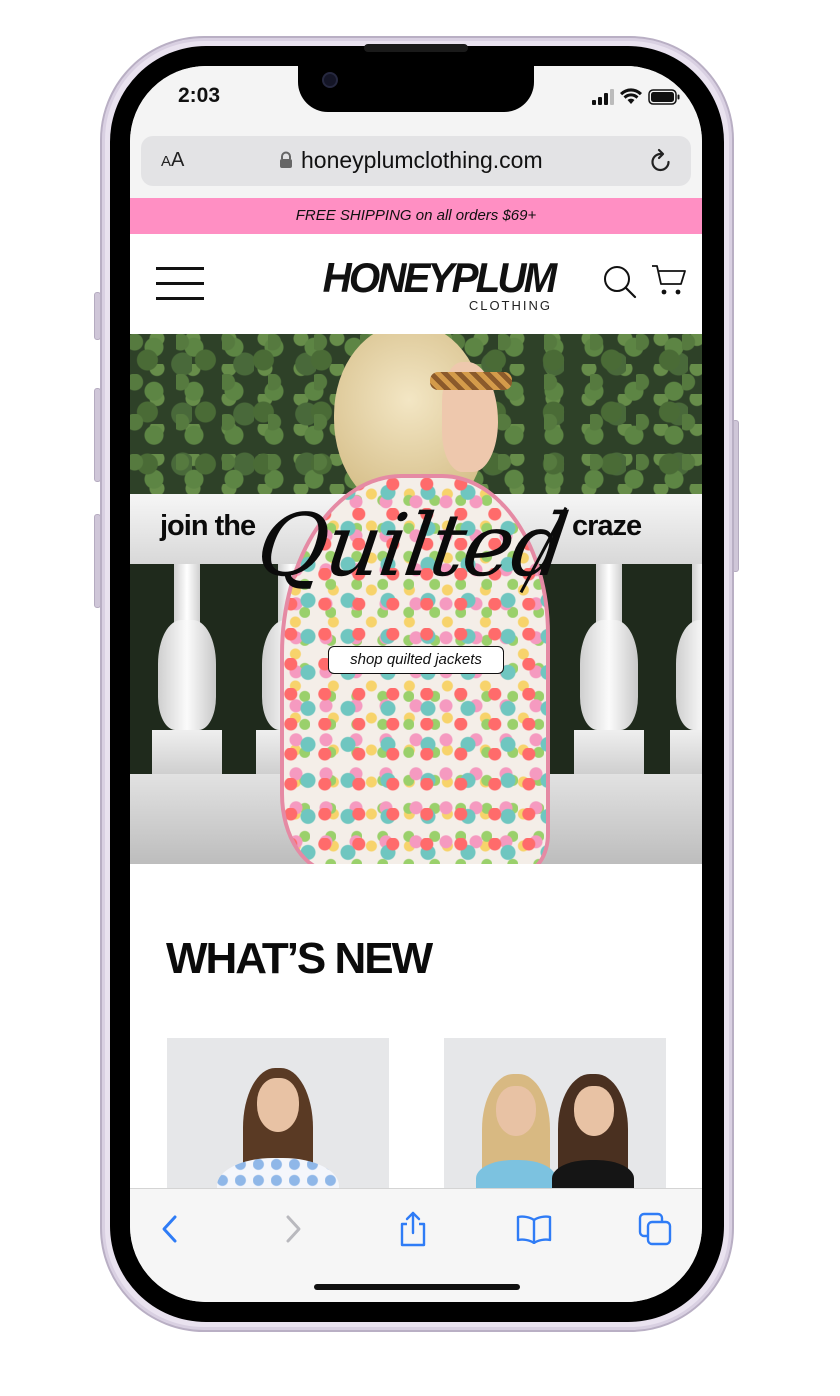  Describe the element at coordinates (199, 95) in the screenshot. I see `status-time: 2:03` at that location.